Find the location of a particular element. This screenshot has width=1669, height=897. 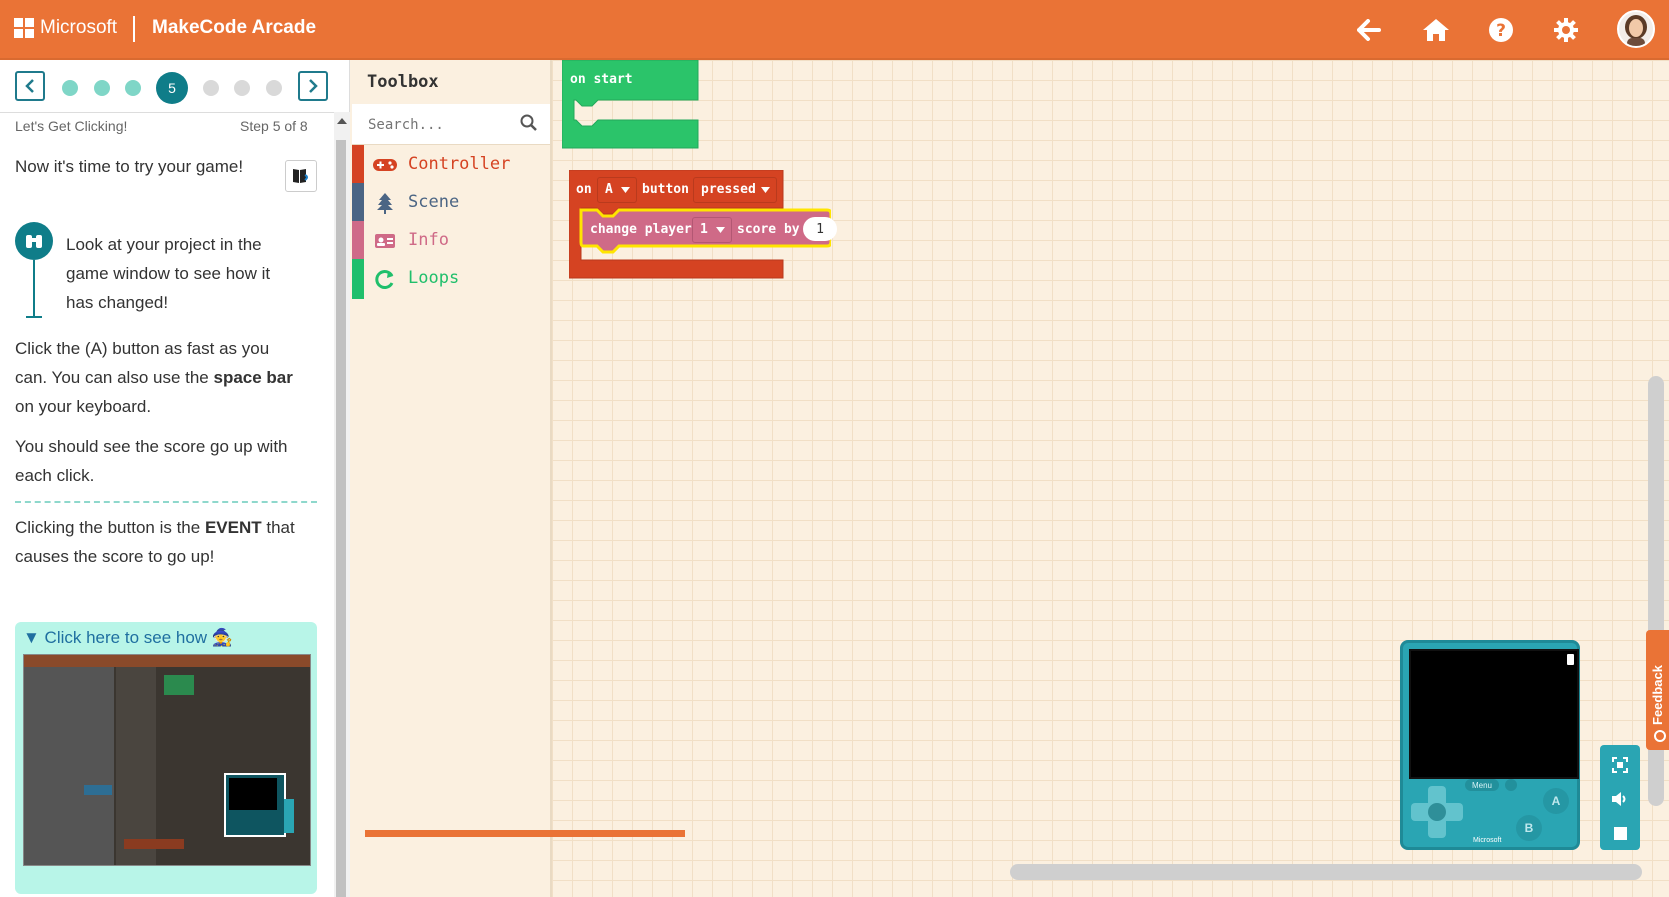

settings-icon is located at coordinates (1566, 30).